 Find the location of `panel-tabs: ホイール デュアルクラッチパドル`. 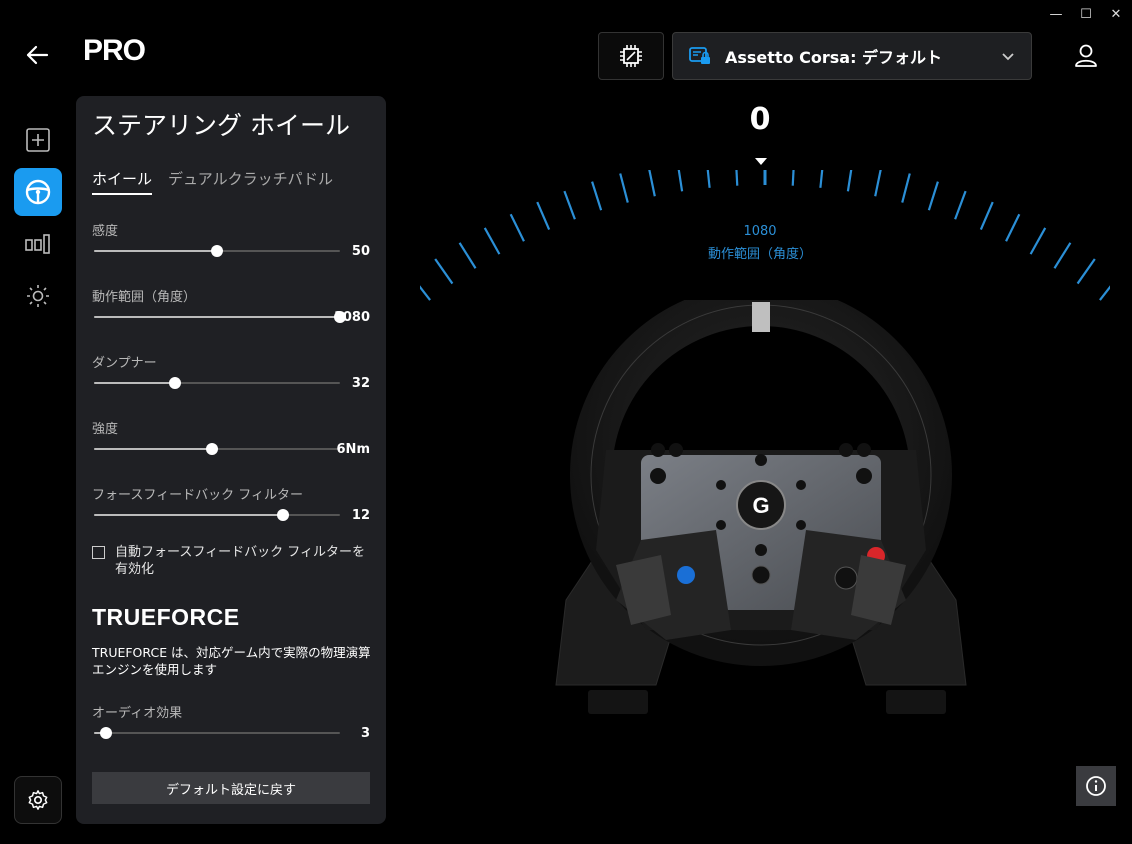

panel-tabs: ホイール デュアルクラッチパドル is located at coordinates (212, 181).